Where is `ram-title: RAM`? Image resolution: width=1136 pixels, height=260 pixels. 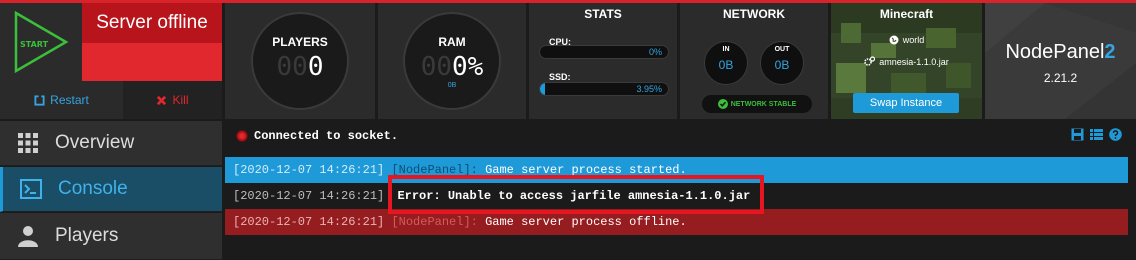
ram-title: RAM is located at coordinates (452, 42).